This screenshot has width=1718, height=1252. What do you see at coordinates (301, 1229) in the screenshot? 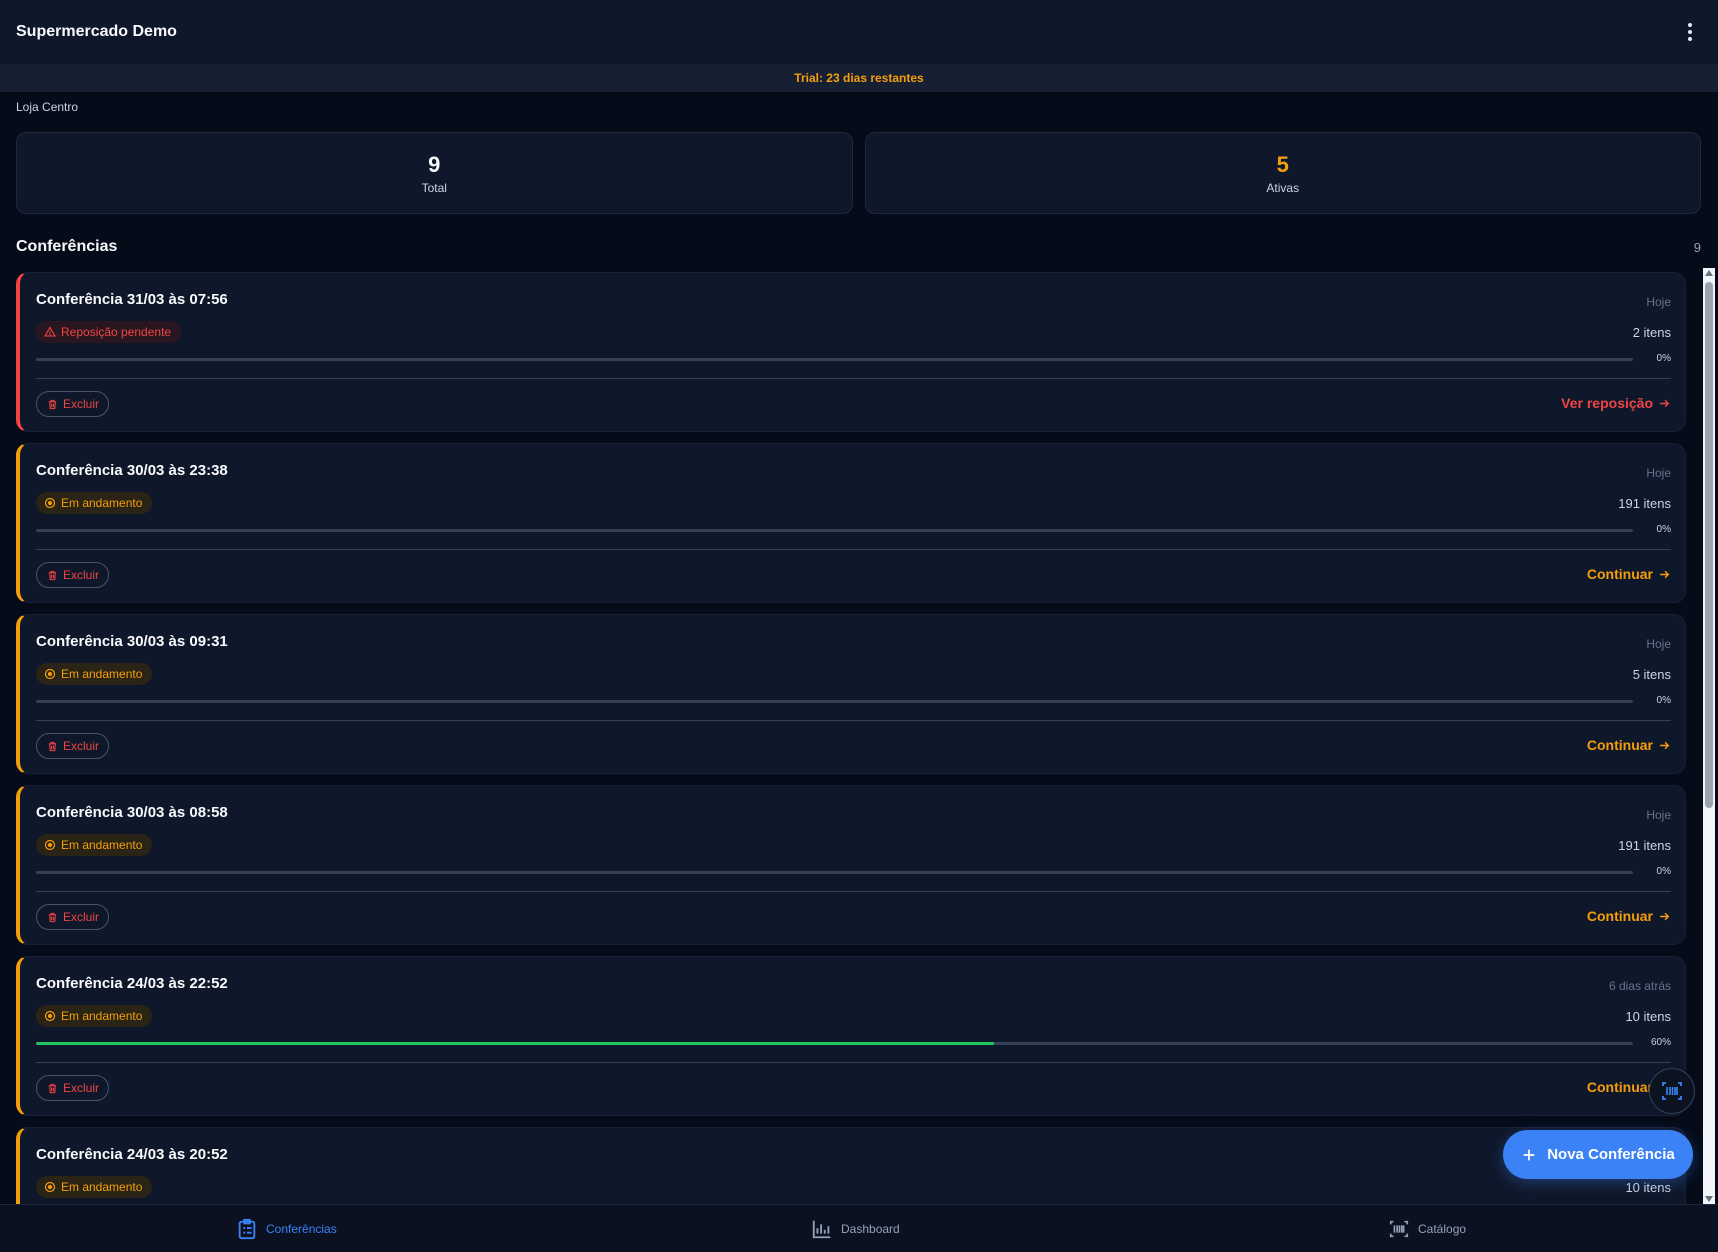
I see `nav-label: Conferências` at bounding box center [301, 1229].